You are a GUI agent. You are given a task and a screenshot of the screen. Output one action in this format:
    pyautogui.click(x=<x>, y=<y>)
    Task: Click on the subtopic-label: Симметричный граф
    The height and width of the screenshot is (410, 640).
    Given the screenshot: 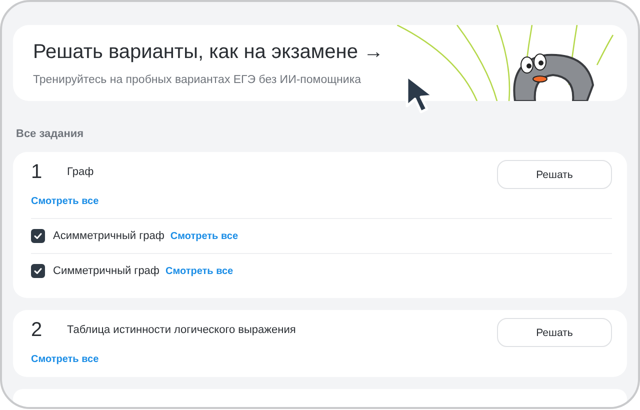 What is the action you would take?
    pyautogui.click(x=106, y=271)
    